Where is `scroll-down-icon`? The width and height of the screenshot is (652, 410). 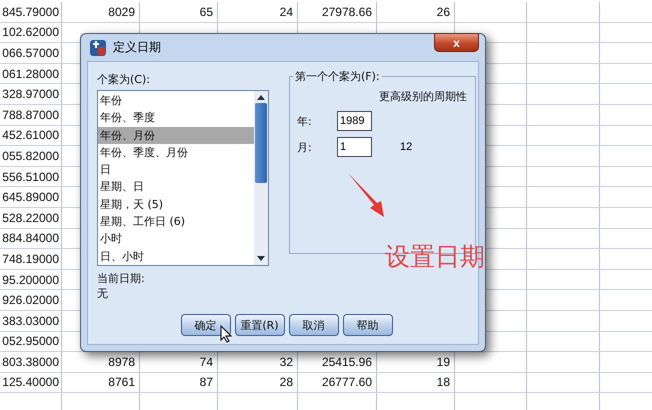 scroll-down-icon is located at coordinates (261, 259).